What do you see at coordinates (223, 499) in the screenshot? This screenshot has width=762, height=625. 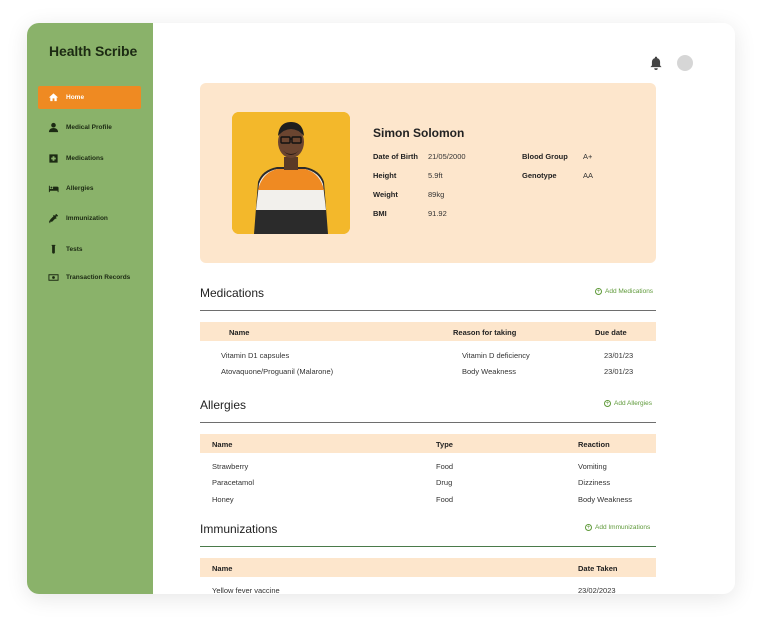 I see `allergy-name: Honey` at bounding box center [223, 499].